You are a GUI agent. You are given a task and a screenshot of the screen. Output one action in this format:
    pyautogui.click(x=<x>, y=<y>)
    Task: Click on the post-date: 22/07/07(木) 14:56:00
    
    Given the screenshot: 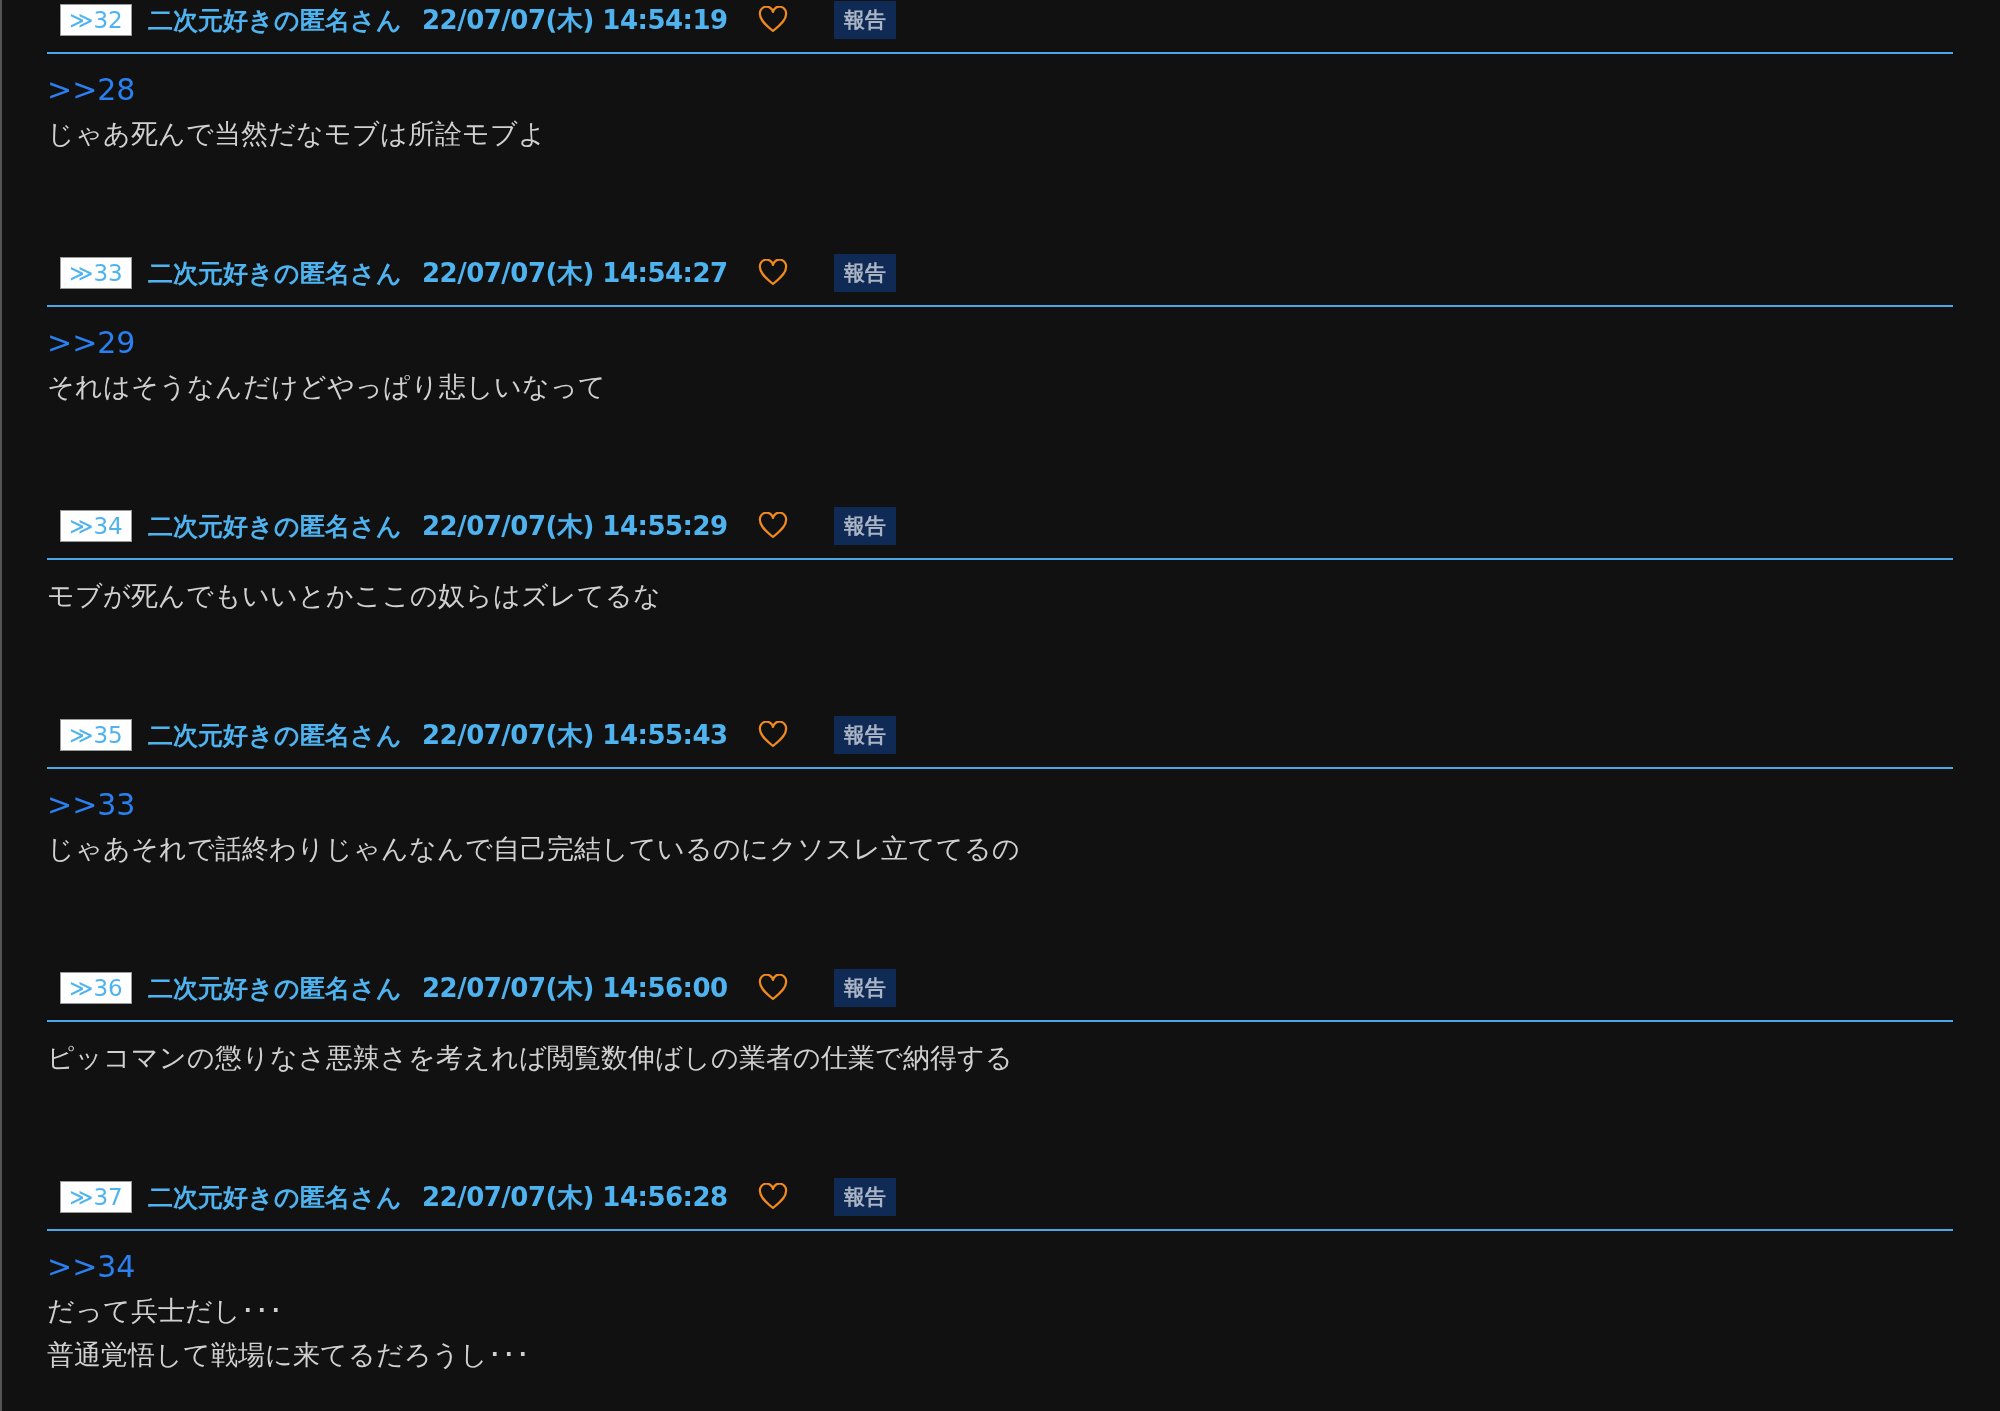 What is the action you would take?
    pyautogui.click(x=575, y=988)
    